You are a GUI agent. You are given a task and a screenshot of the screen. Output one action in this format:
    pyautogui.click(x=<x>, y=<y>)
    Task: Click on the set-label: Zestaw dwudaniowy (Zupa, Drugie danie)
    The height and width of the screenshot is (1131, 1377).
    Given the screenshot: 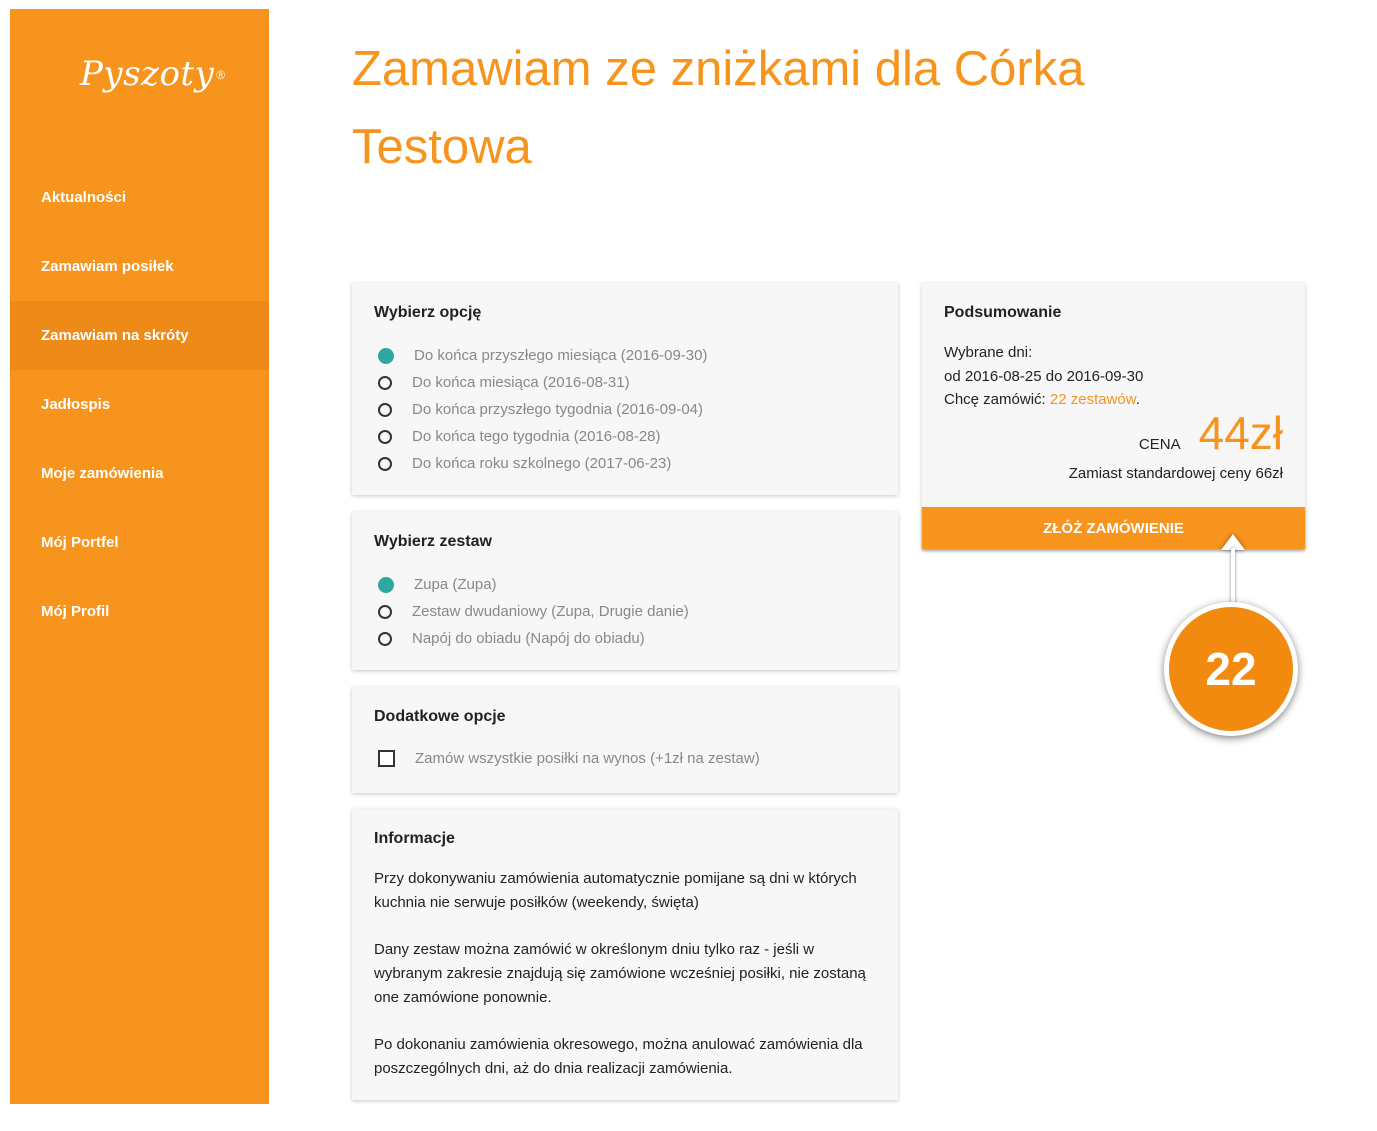 What is the action you would take?
    pyautogui.click(x=550, y=611)
    